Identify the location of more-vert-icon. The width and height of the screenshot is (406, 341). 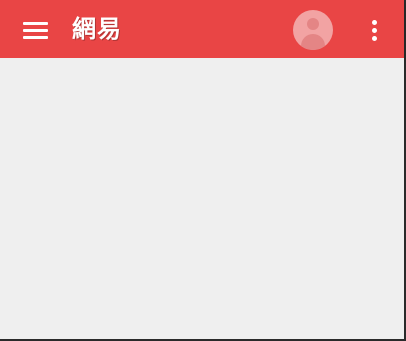
(374, 30).